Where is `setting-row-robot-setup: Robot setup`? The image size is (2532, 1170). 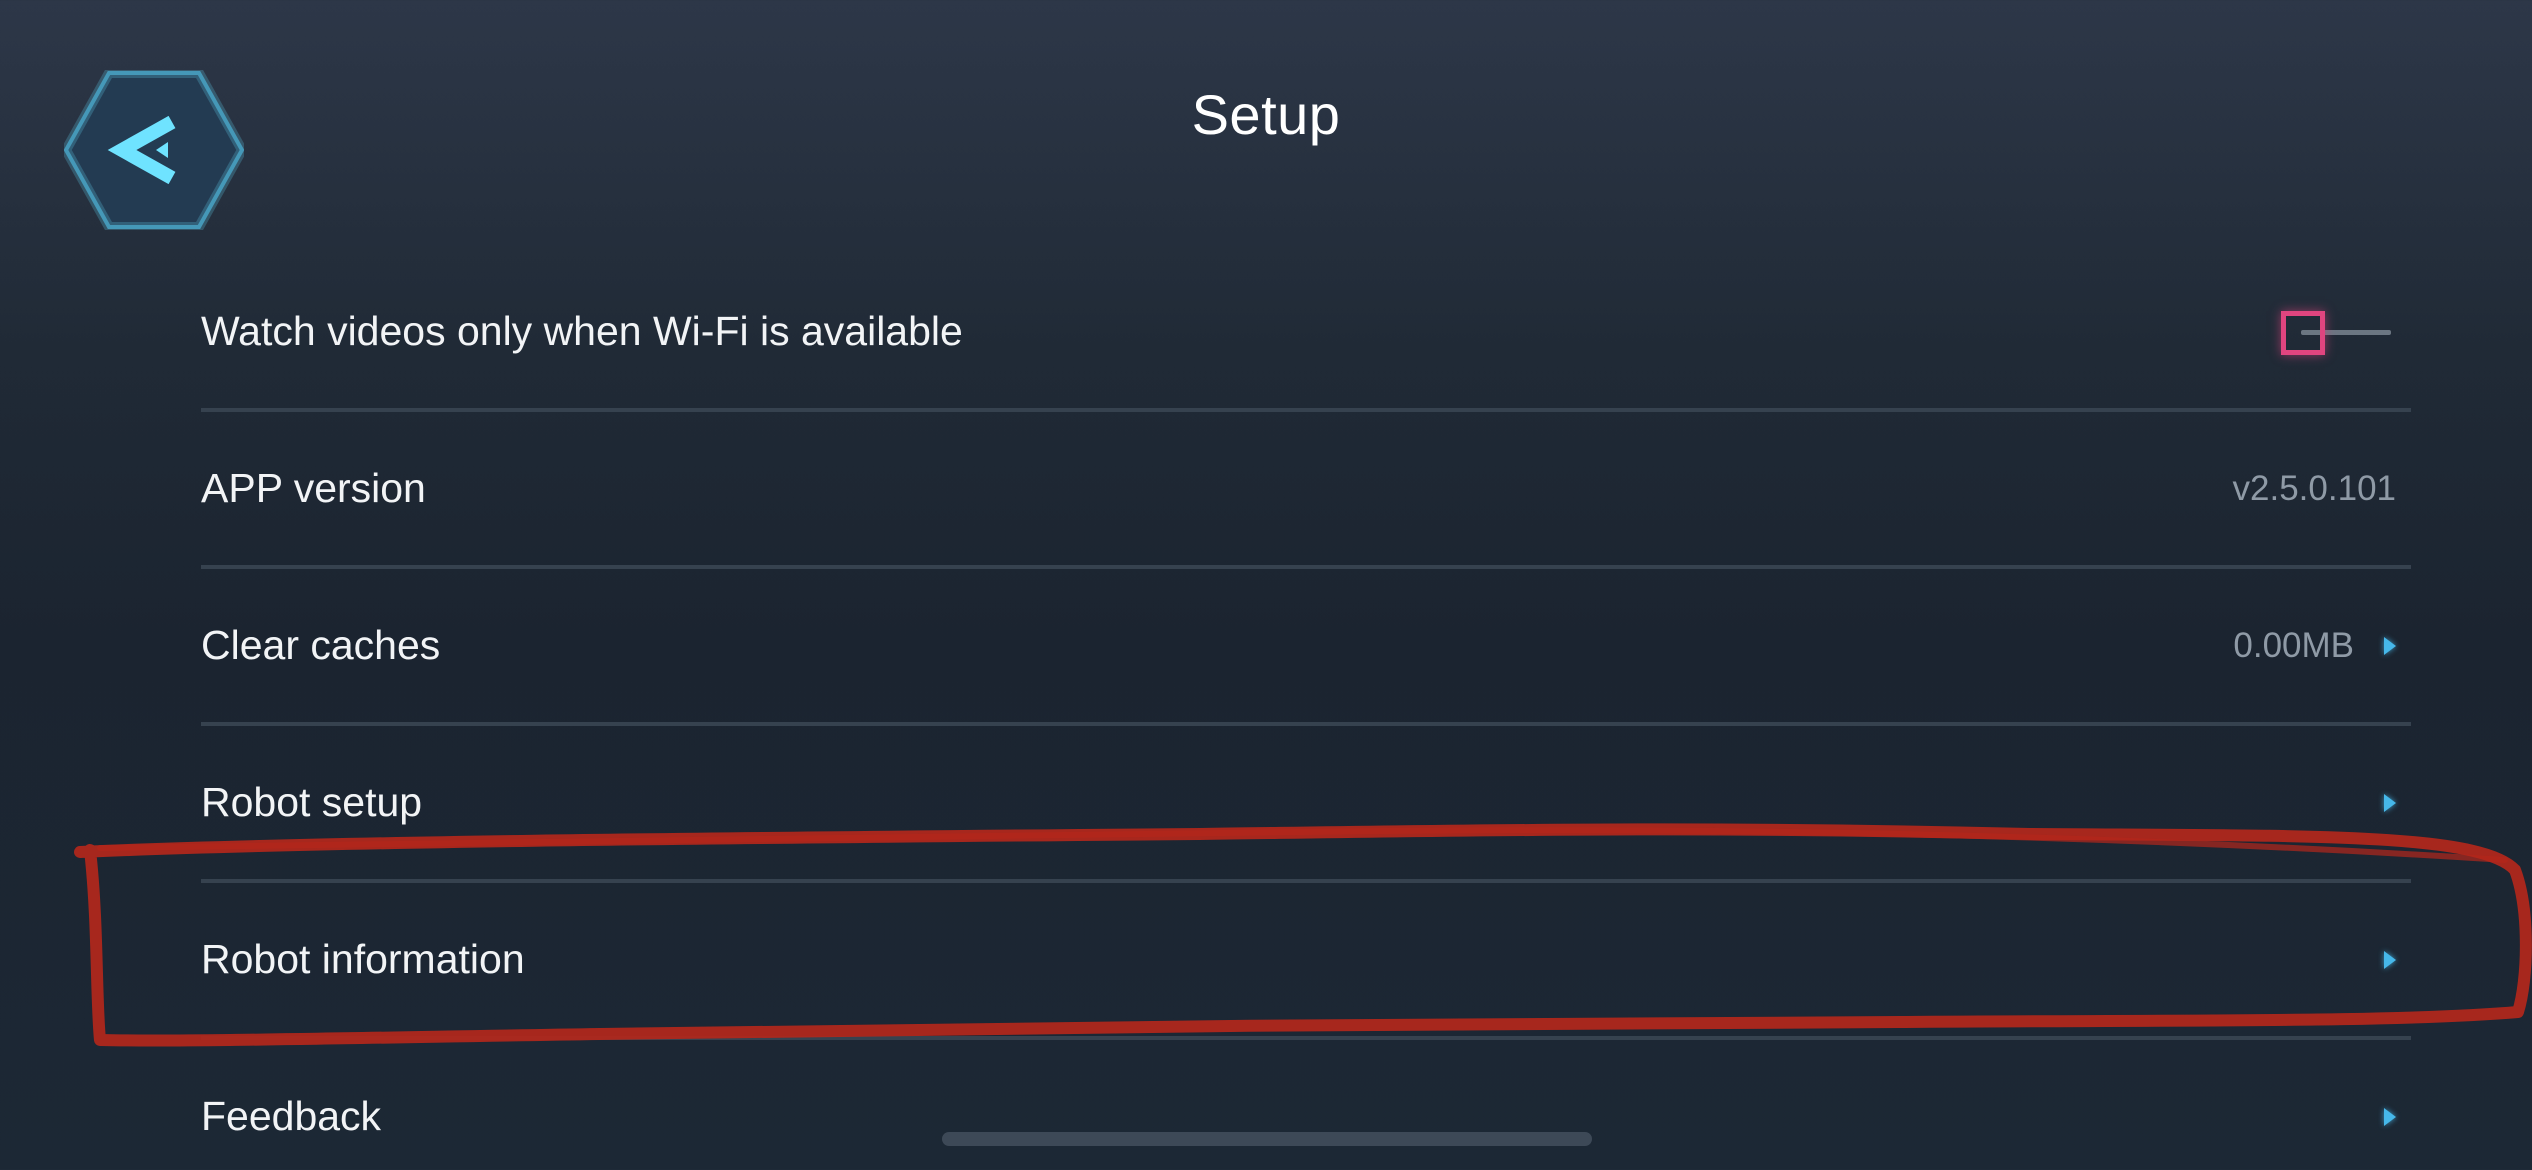 setting-row-robot-setup: Robot setup is located at coordinates (1306, 804).